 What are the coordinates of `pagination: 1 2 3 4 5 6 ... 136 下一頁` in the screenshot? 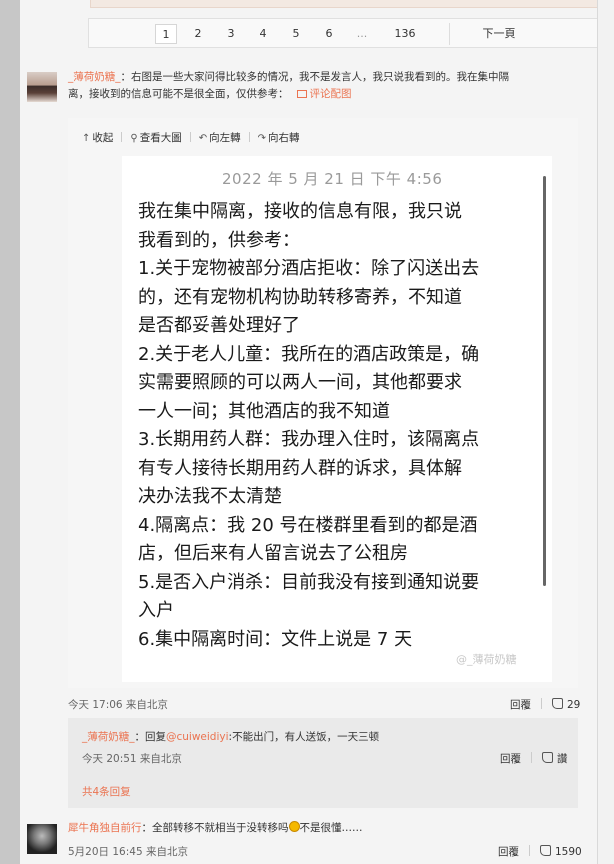 It's located at (342, 33).